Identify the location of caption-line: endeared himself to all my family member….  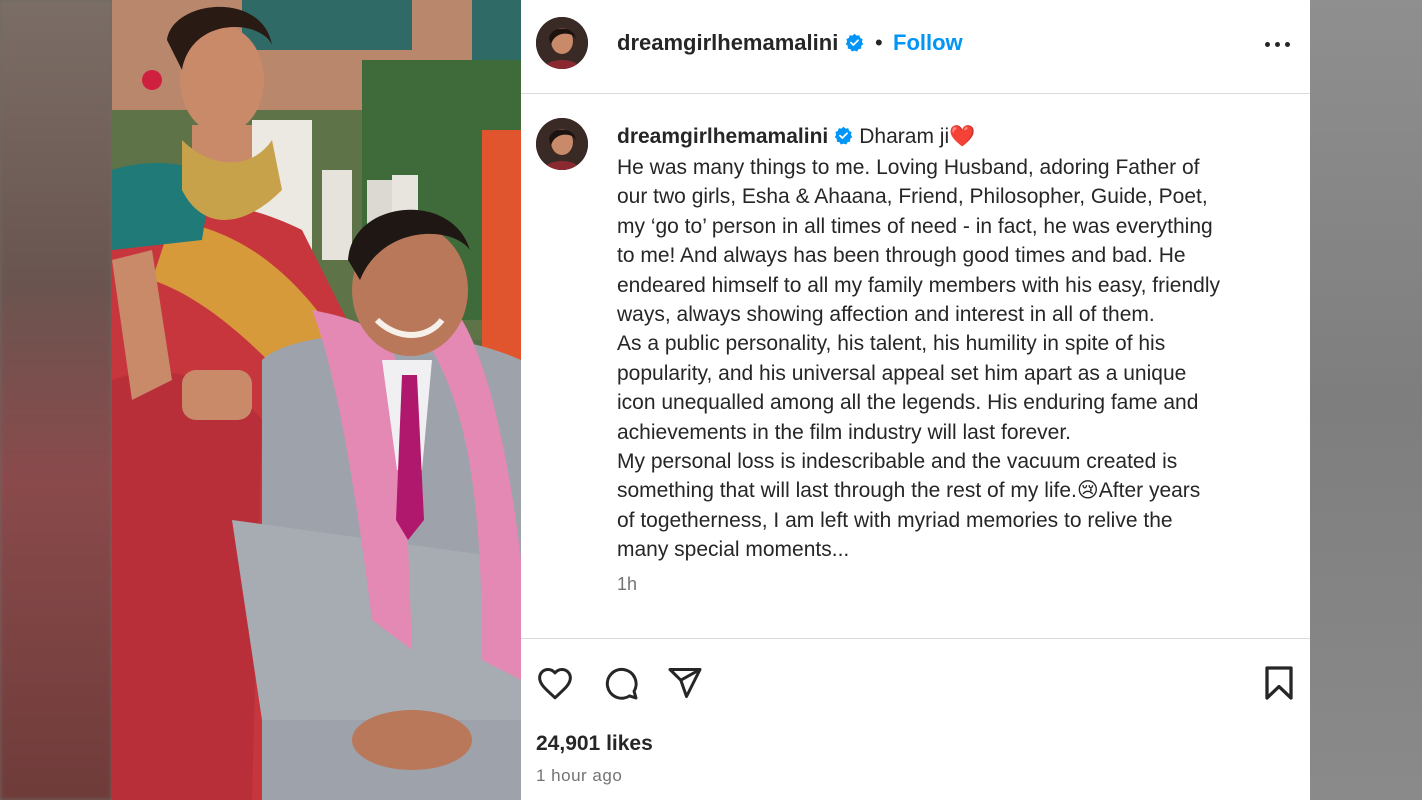
(919, 285).